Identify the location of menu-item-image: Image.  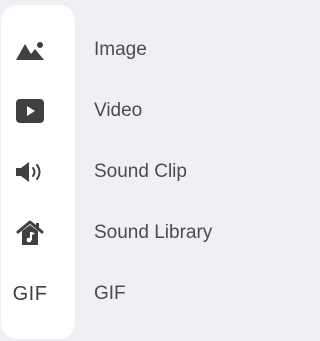
(131, 50).